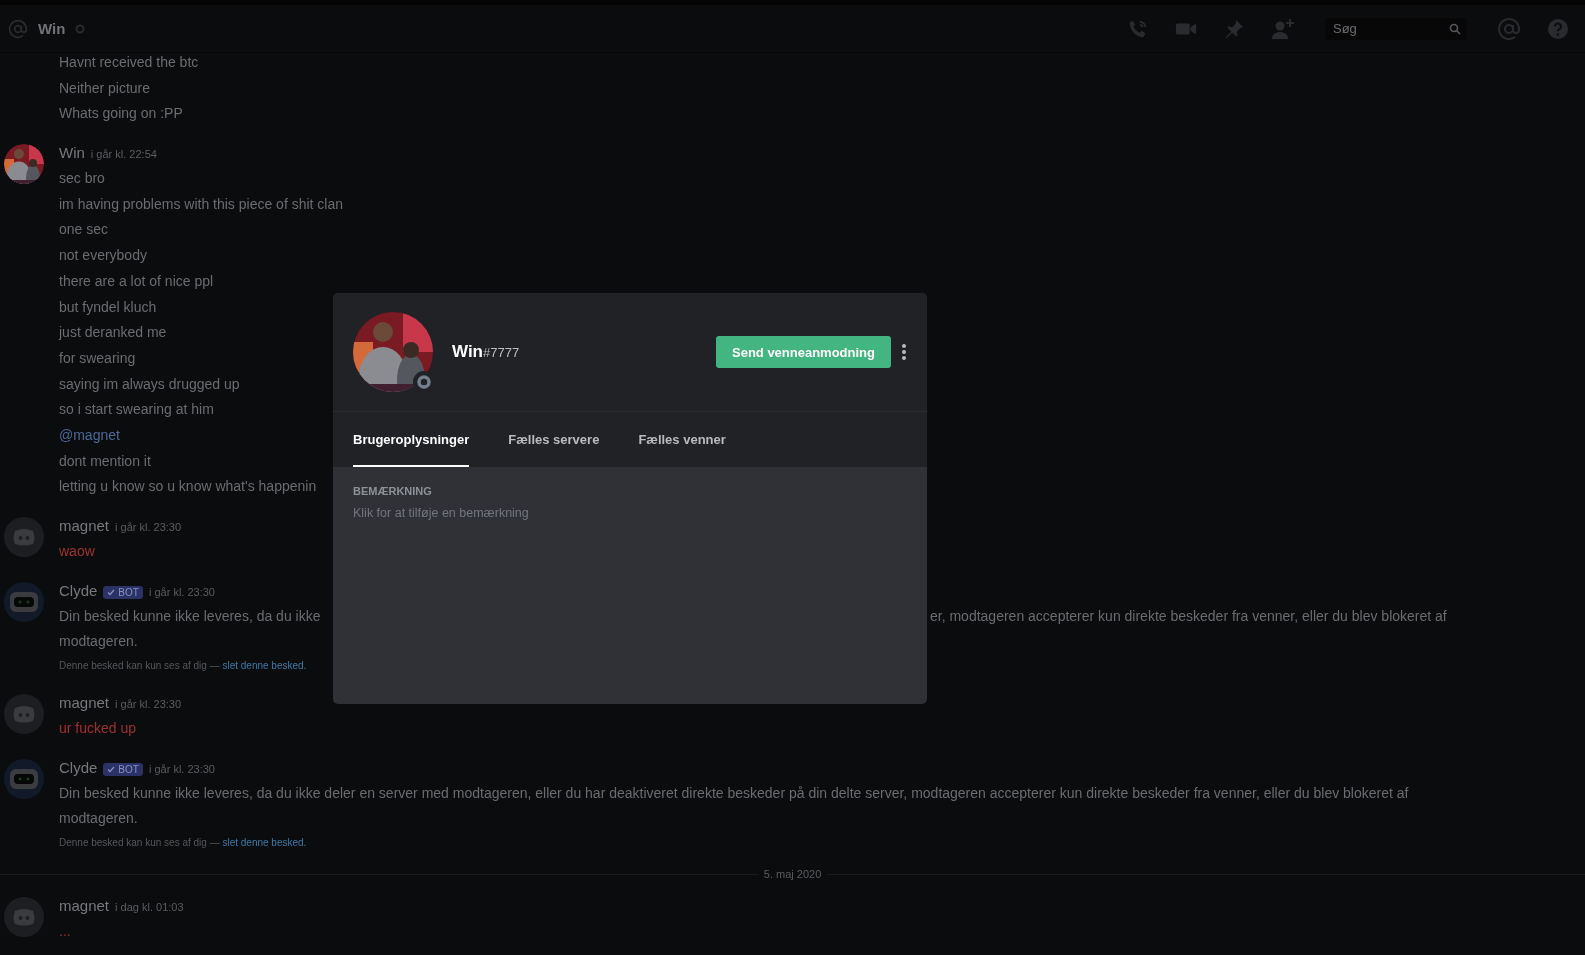 The image size is (1585, 955). Describe the element at coordinates (72, 153) in the screenshot. I see `author-name: Win` at that location.